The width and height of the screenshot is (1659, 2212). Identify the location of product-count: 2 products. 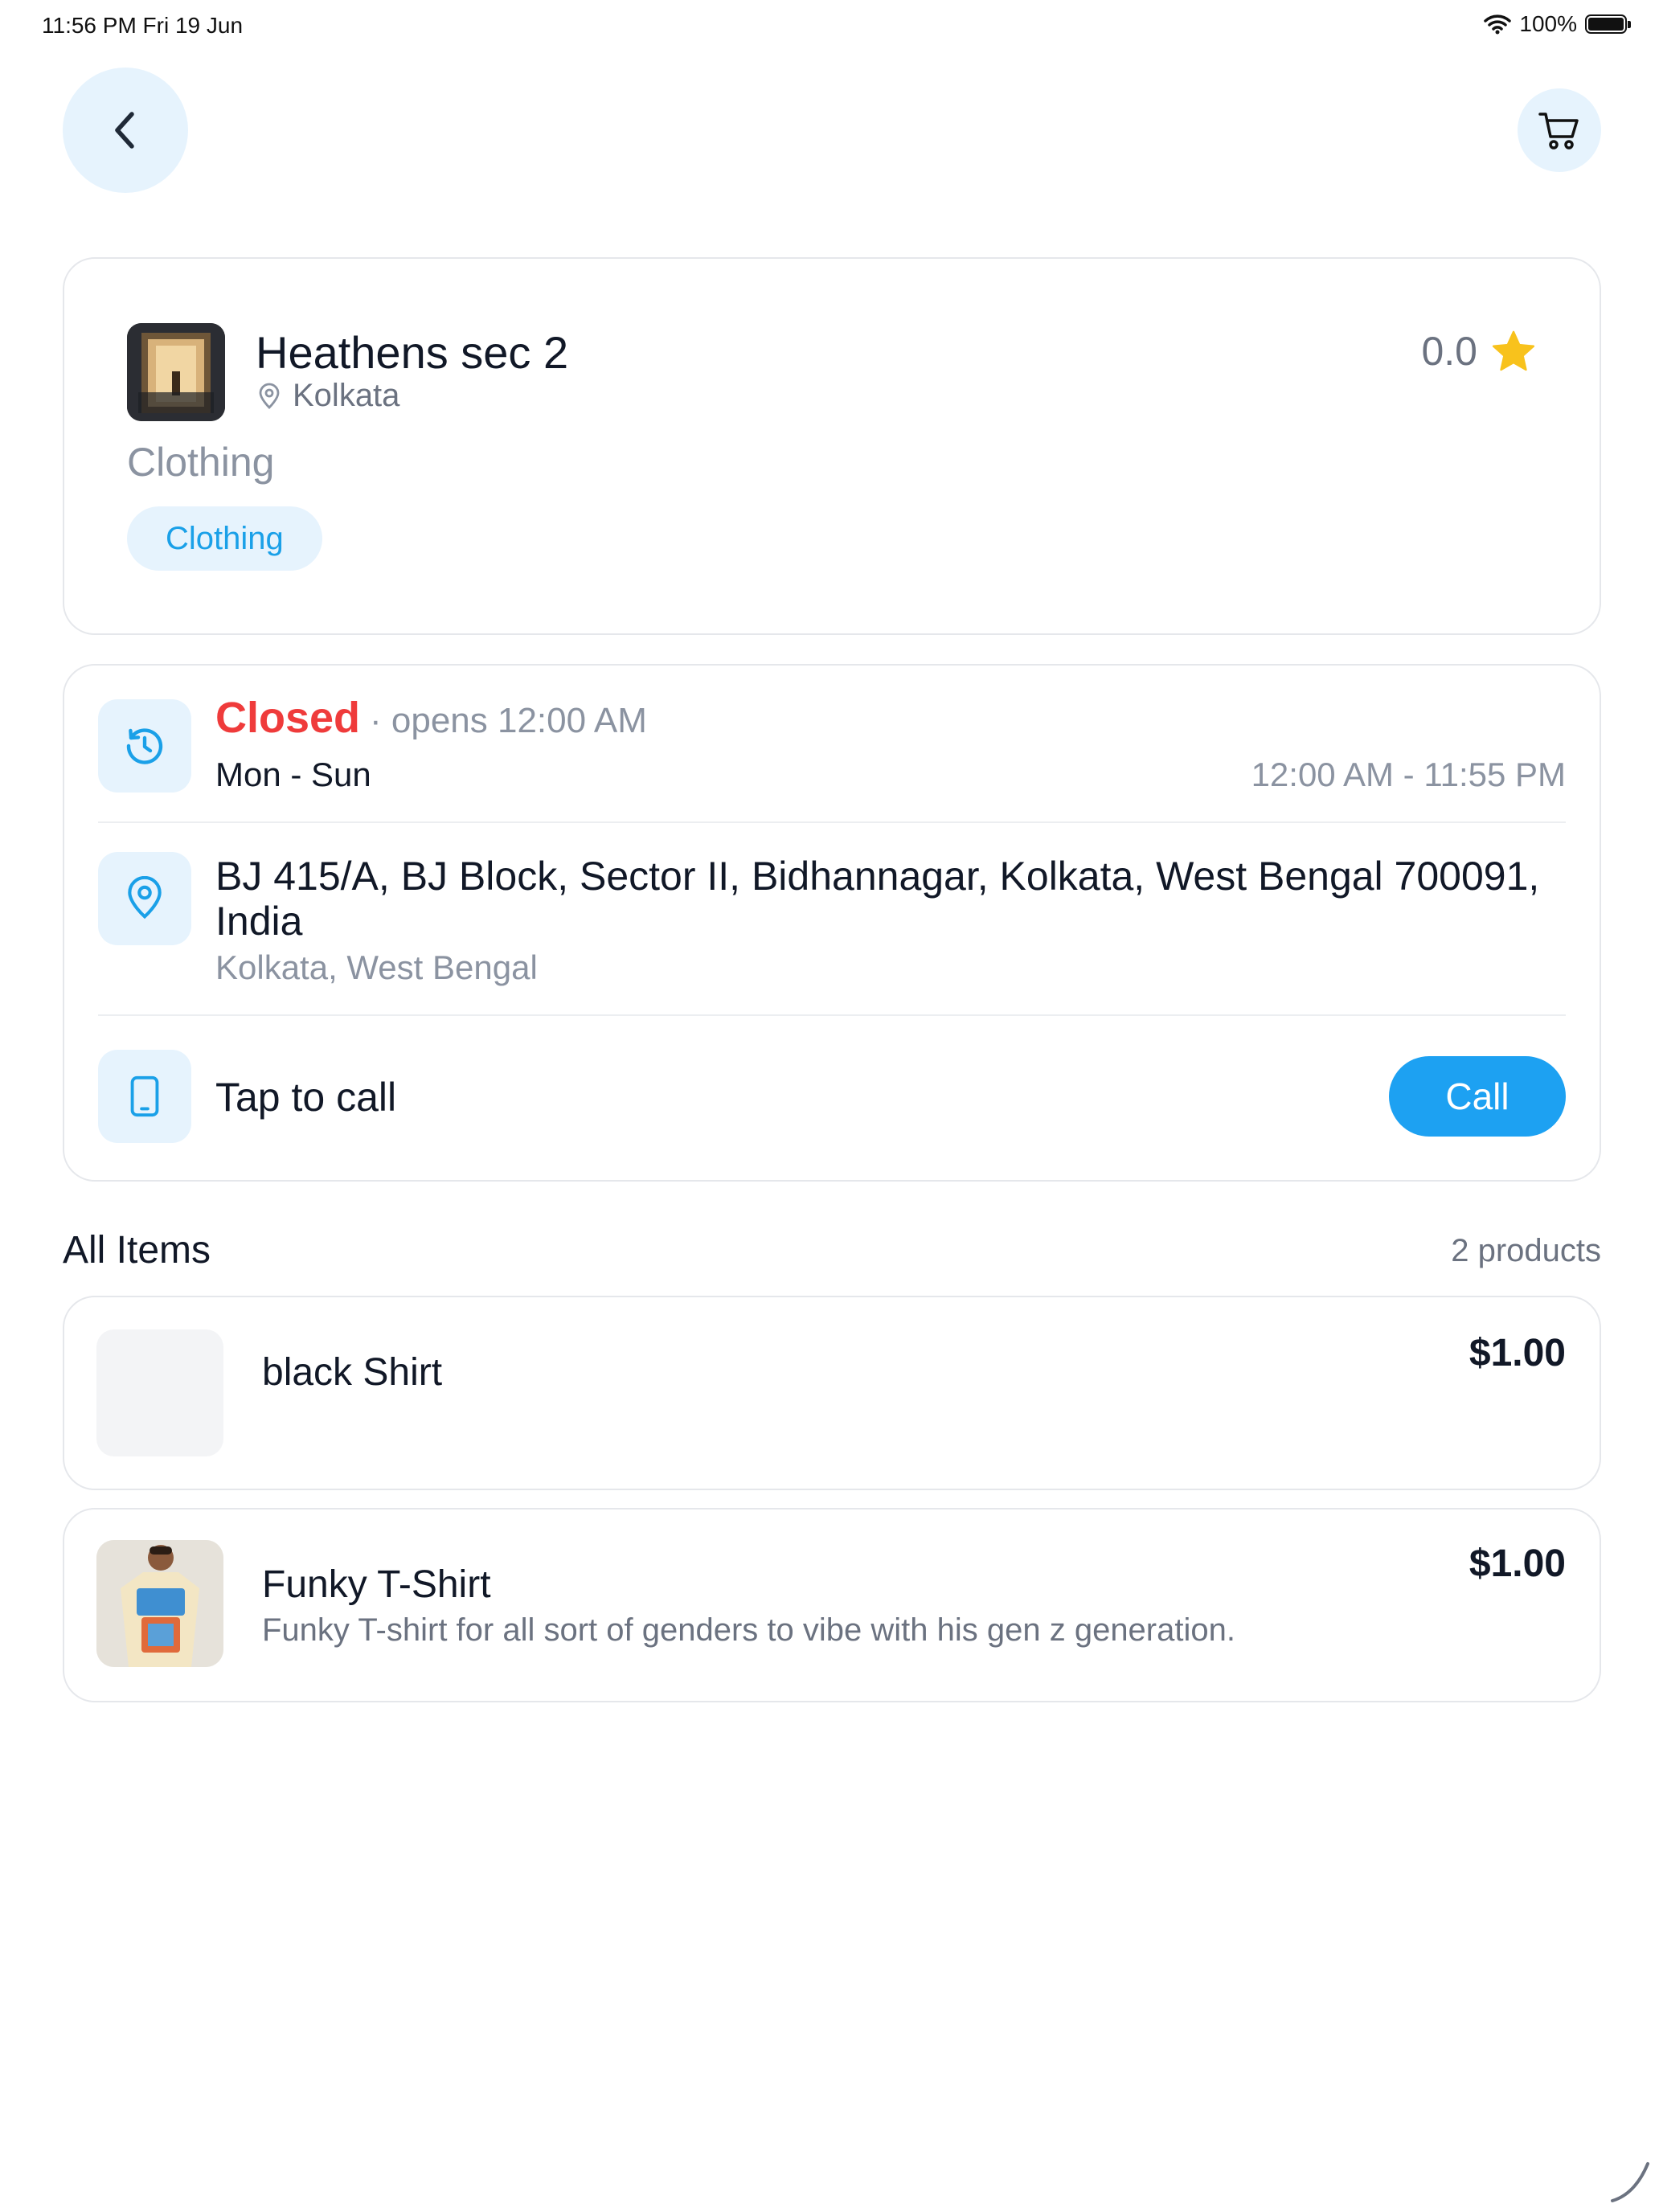
(1526, 1250).